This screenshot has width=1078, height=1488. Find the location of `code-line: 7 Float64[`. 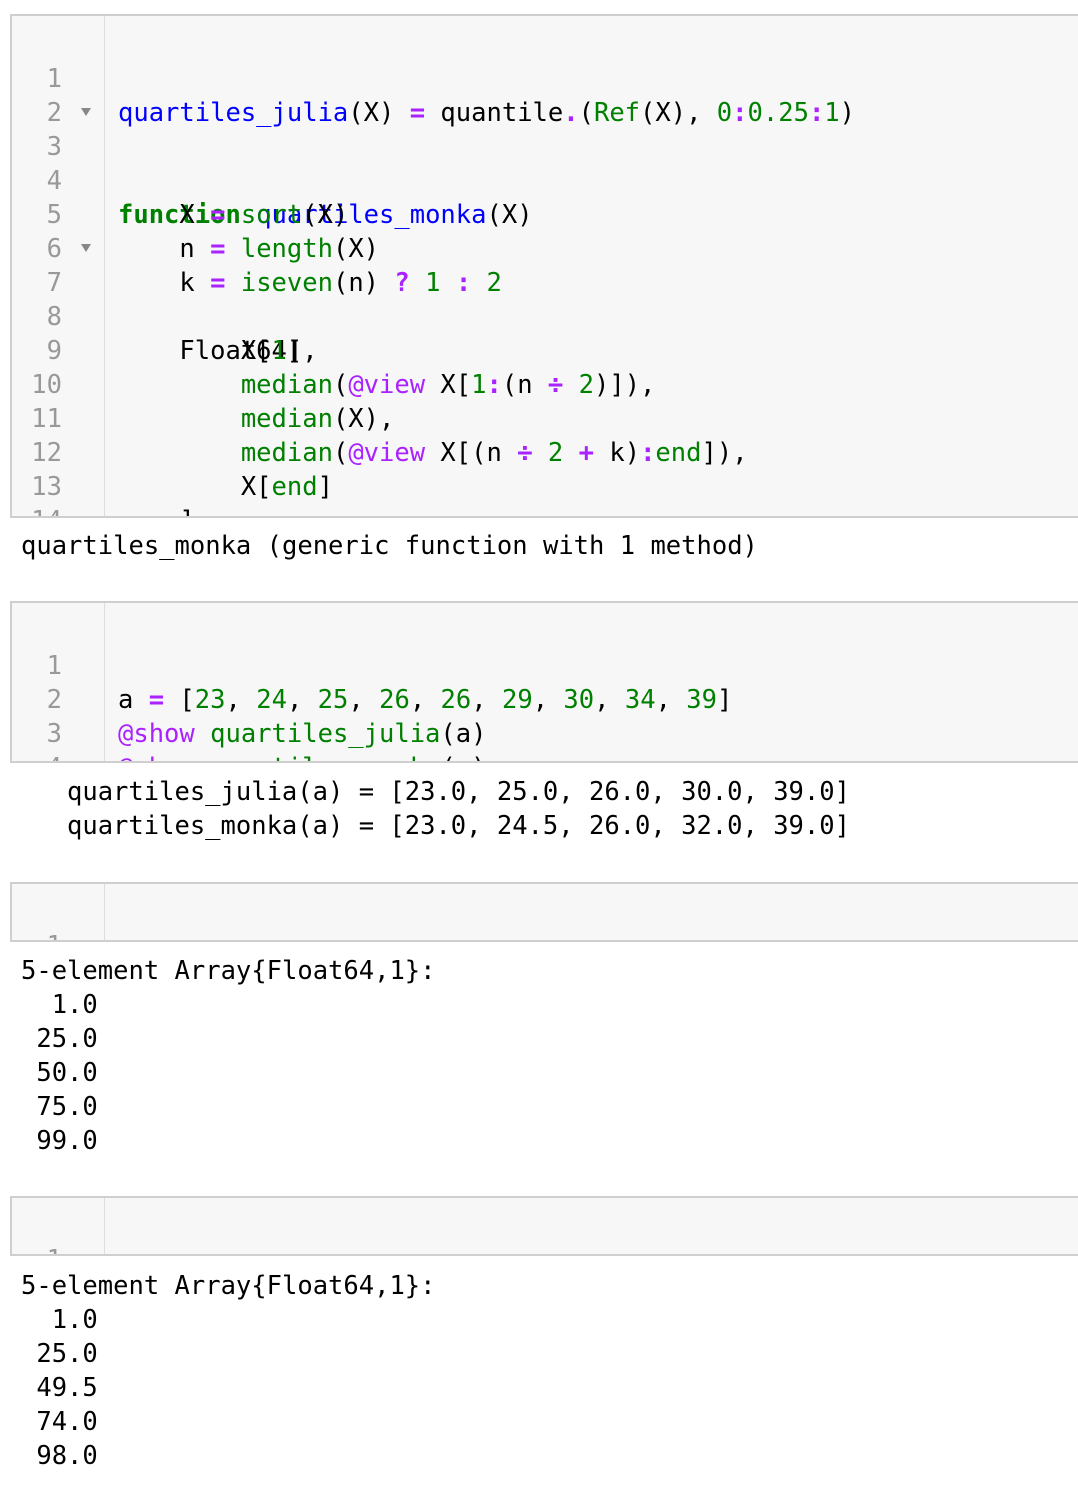

code-line: 7 Float64[ is located at coordinates (545, 299).